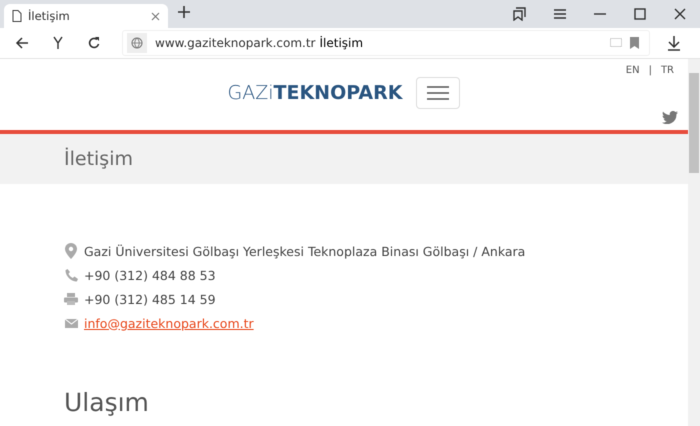  I want to click on menu-button, so click(438, 93).